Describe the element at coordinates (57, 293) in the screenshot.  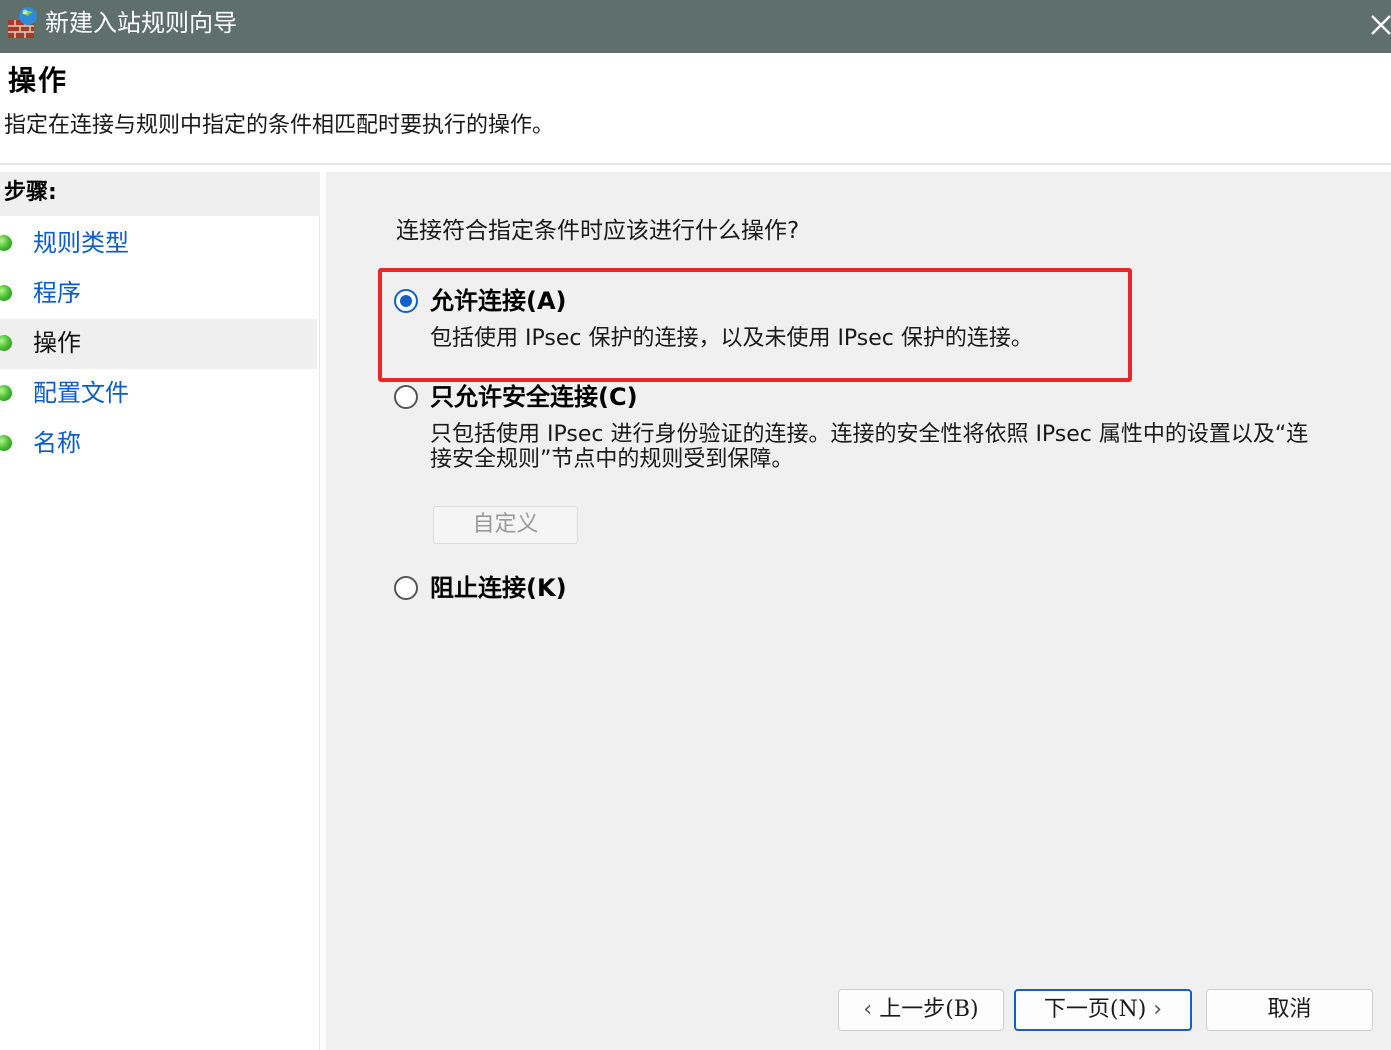
I see `sidebar-item-label: 程序` at that location.